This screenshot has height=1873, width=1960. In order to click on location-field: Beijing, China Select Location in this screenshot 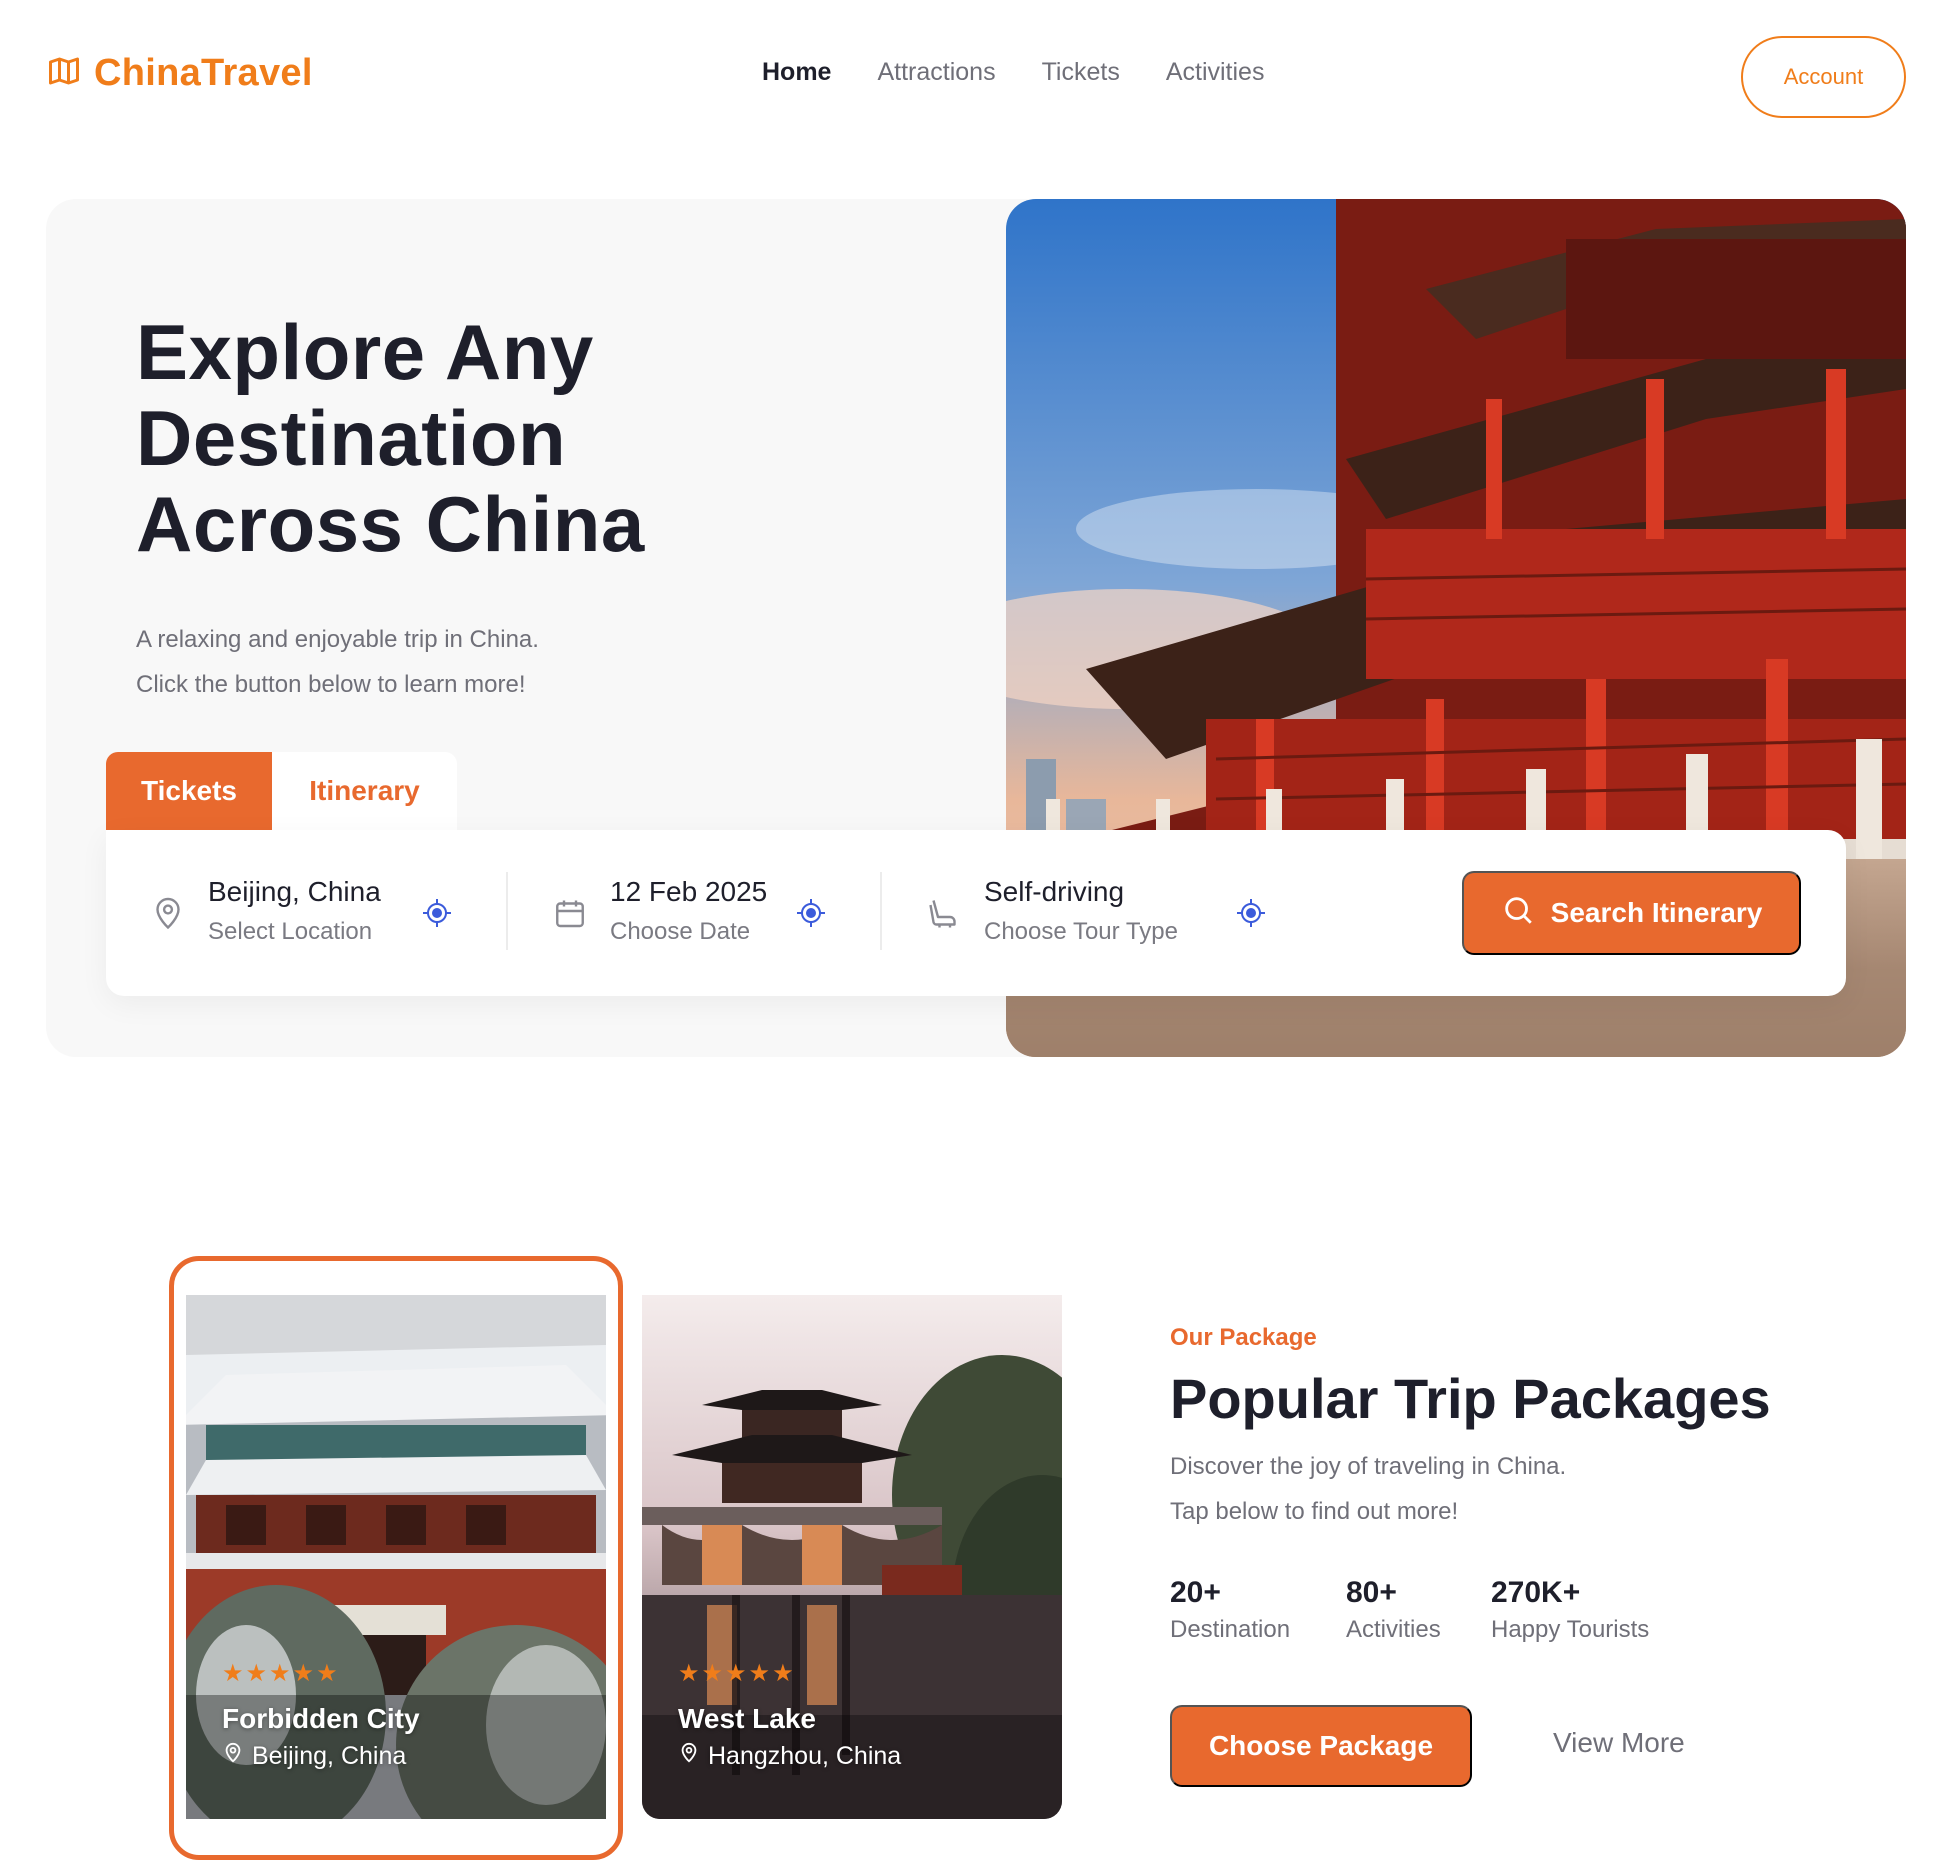, I will do `click(301, 916)`.